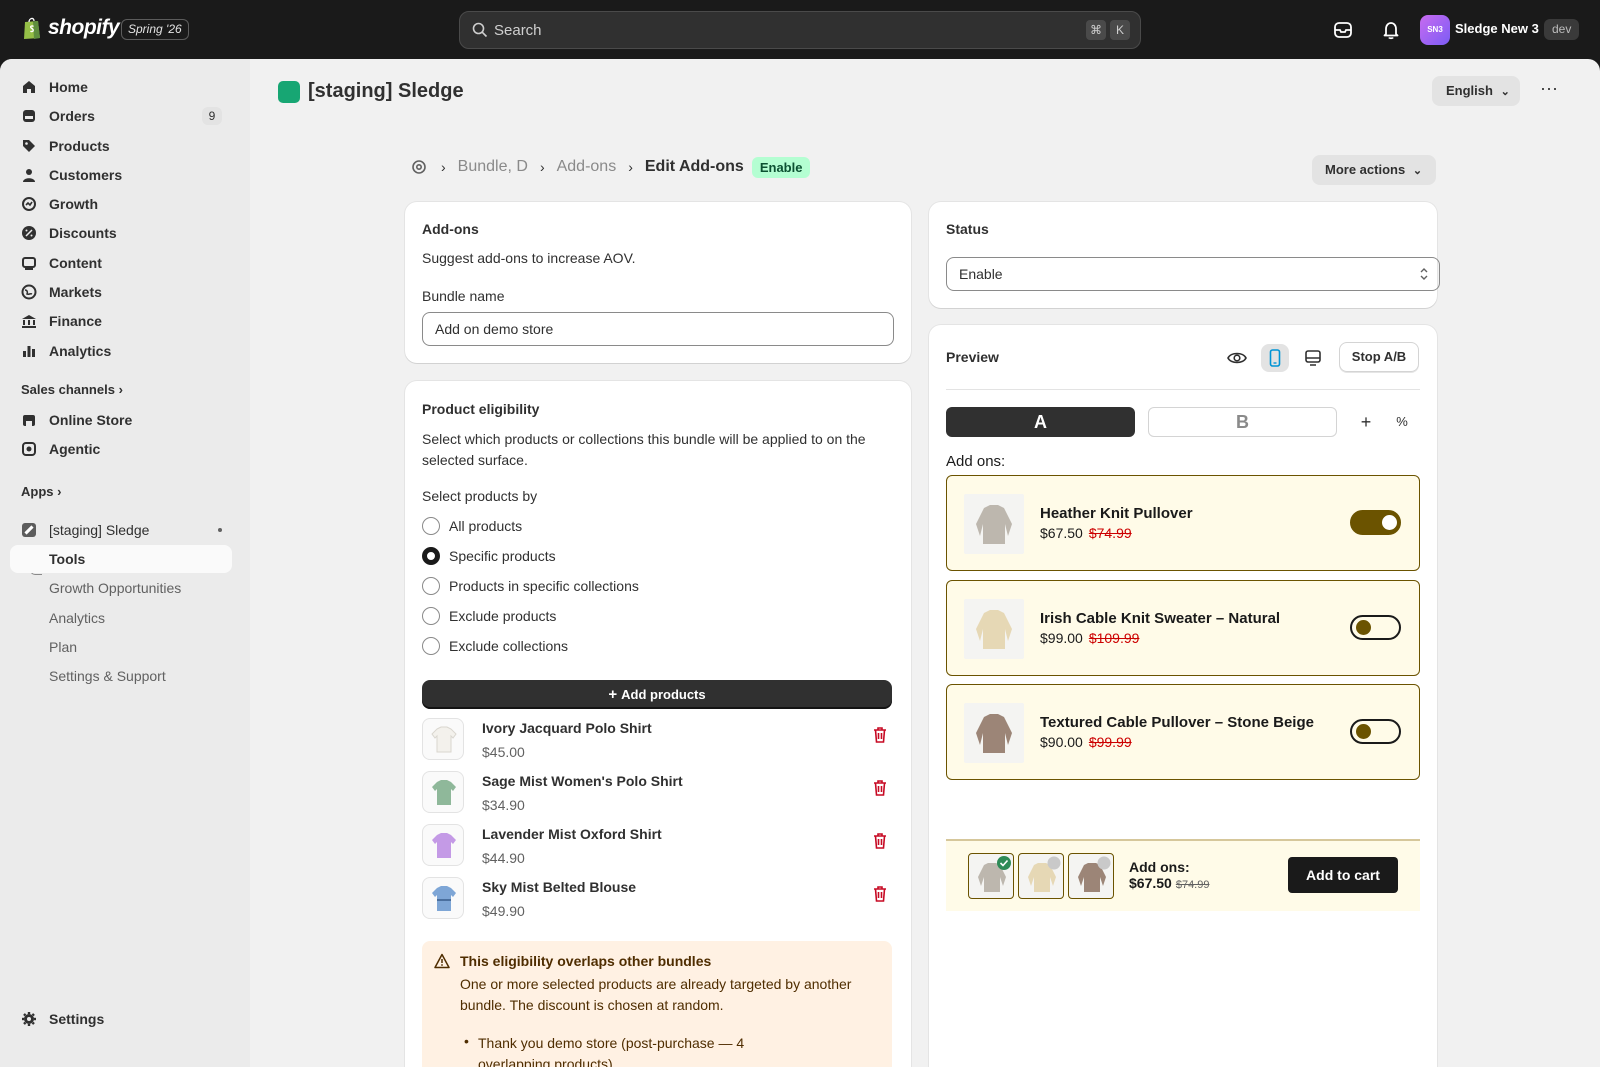  What do you see at coordinates (121, 351) in the screenshot?
I see `sidebar-item-analytics: Analytics` at bounding box center [121, 351].